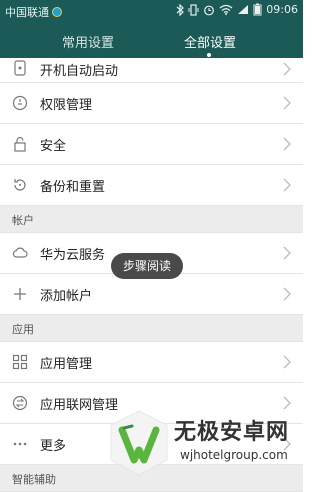 This screenshot has width=320, height=492. I want to click on tab-all-settings: 全部设置, so click(210, 41).